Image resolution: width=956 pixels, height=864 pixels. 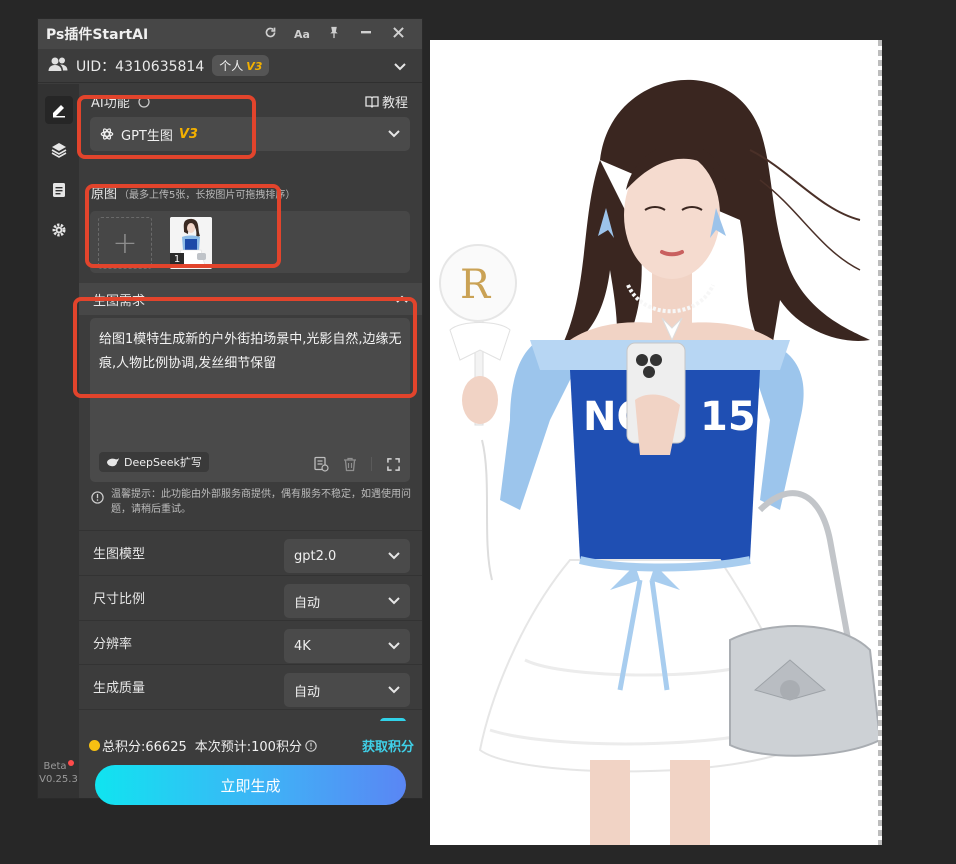 I want to click on tutorial-text: 教程, so click(x=394, y=103).